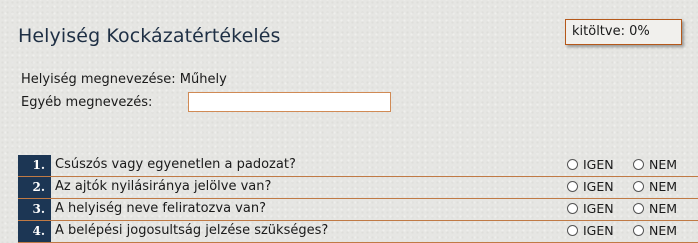 This screenshot has width=698, height=243. Describe the element at coordinates (34, 165) in the screenshot. I see `question-number: 1.` at that location.